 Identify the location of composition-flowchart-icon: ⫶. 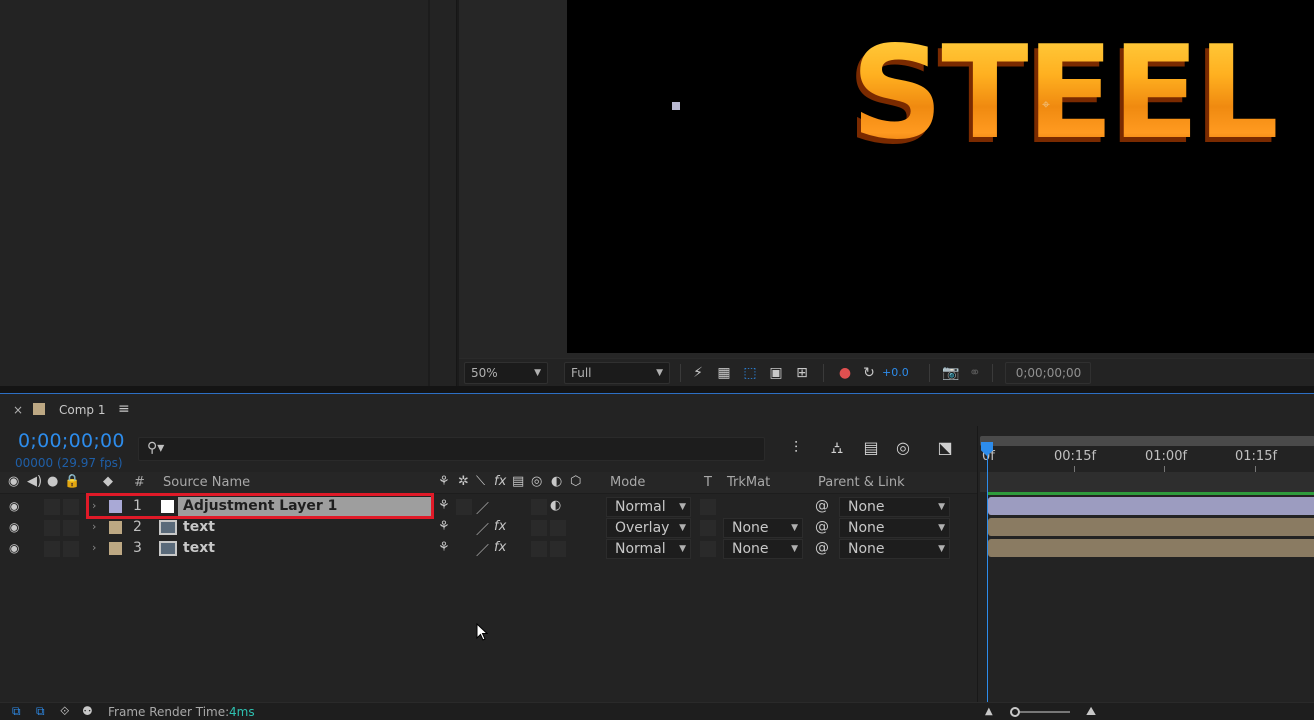
(796, 449).